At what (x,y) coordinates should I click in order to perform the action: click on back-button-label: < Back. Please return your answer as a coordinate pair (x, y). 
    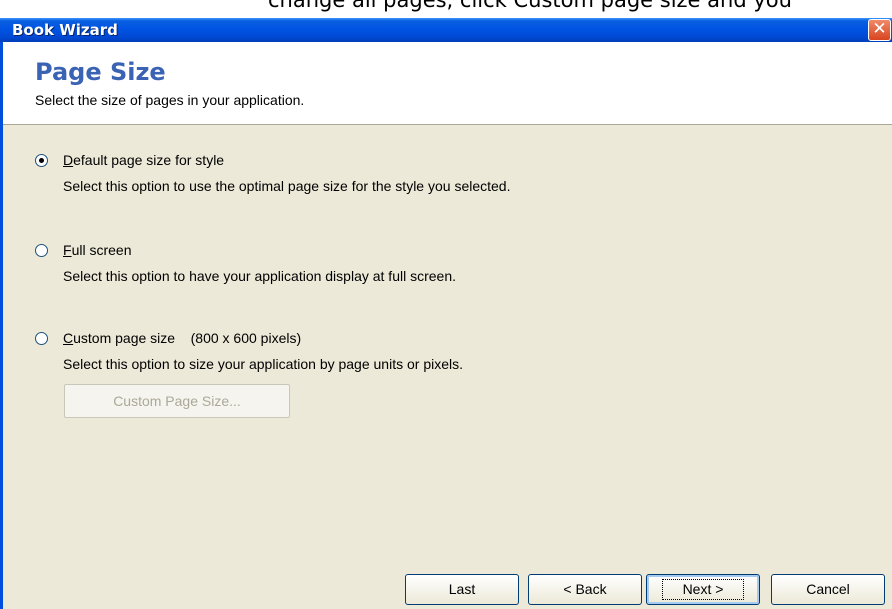
    Looking at the image, I should click on (585, 589).